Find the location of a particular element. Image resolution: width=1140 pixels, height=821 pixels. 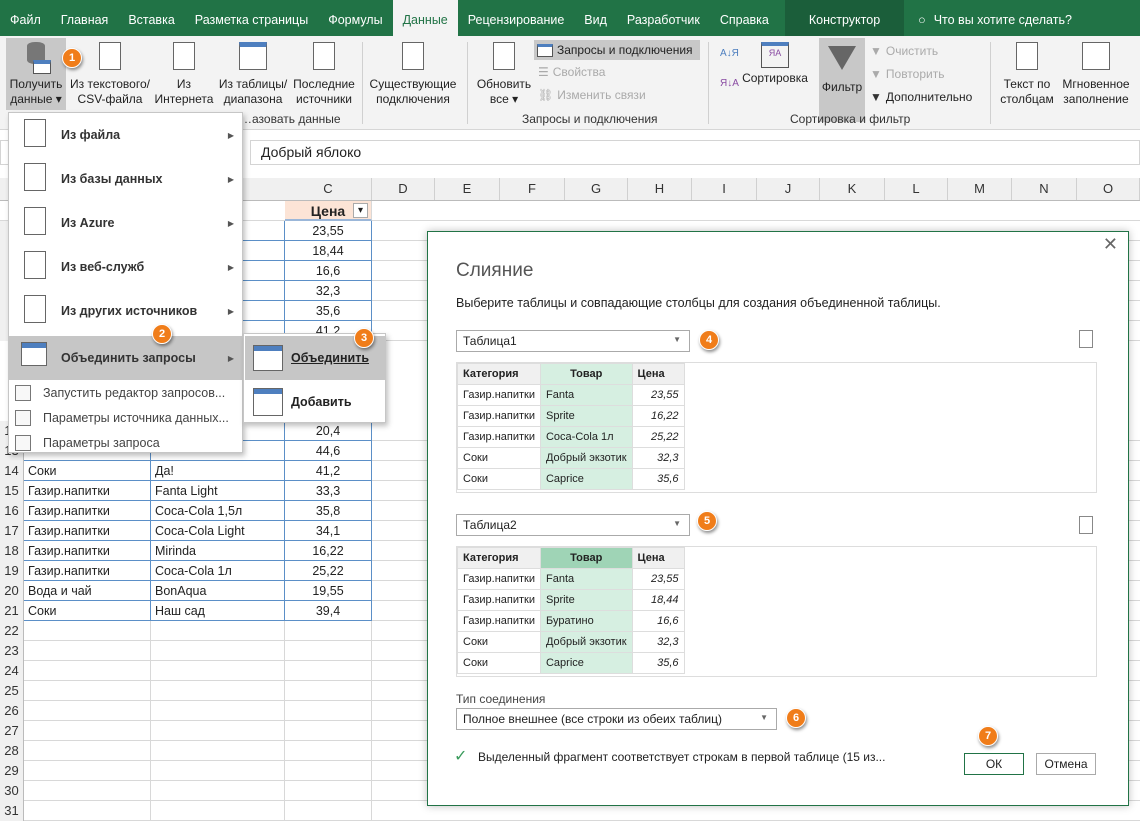

menu-item-4: Из других источников ▶ is located at coordinates (125, 311).